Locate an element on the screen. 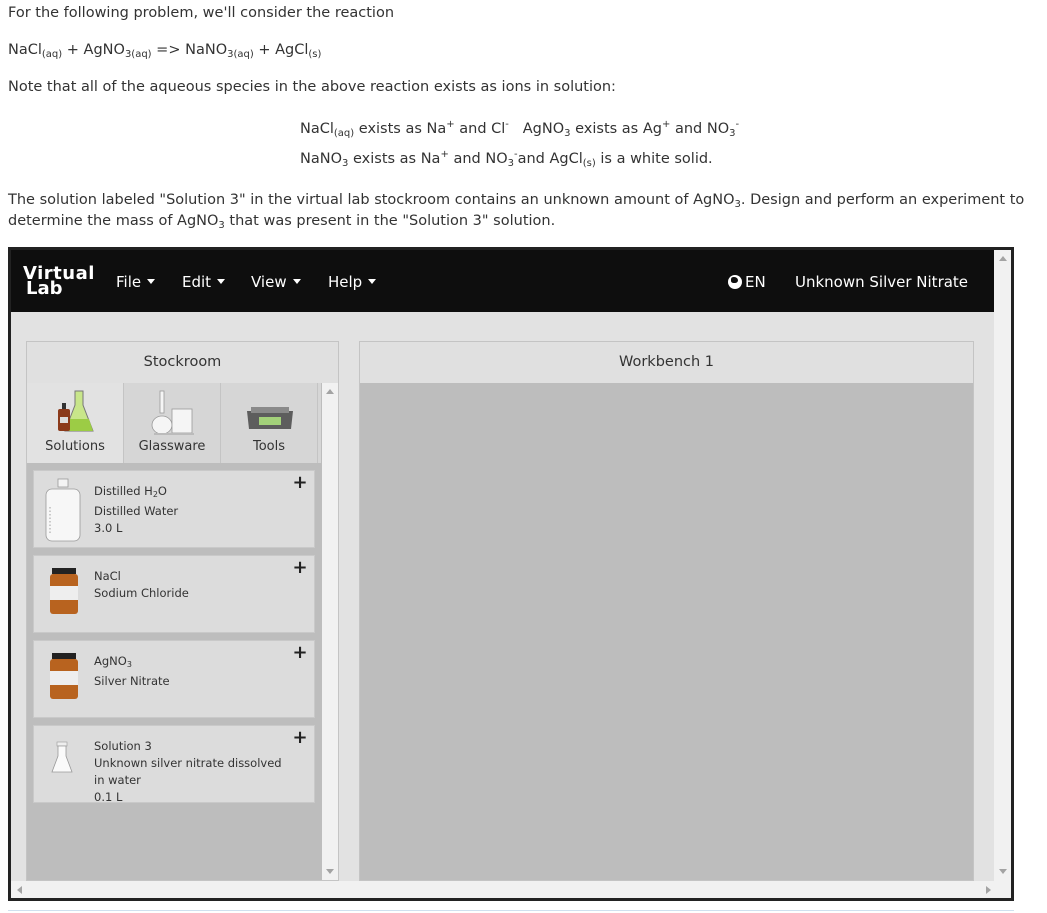 The image size is (1047, 913). tab-solutions-label: Solutions is located at coordinates (75, 446).